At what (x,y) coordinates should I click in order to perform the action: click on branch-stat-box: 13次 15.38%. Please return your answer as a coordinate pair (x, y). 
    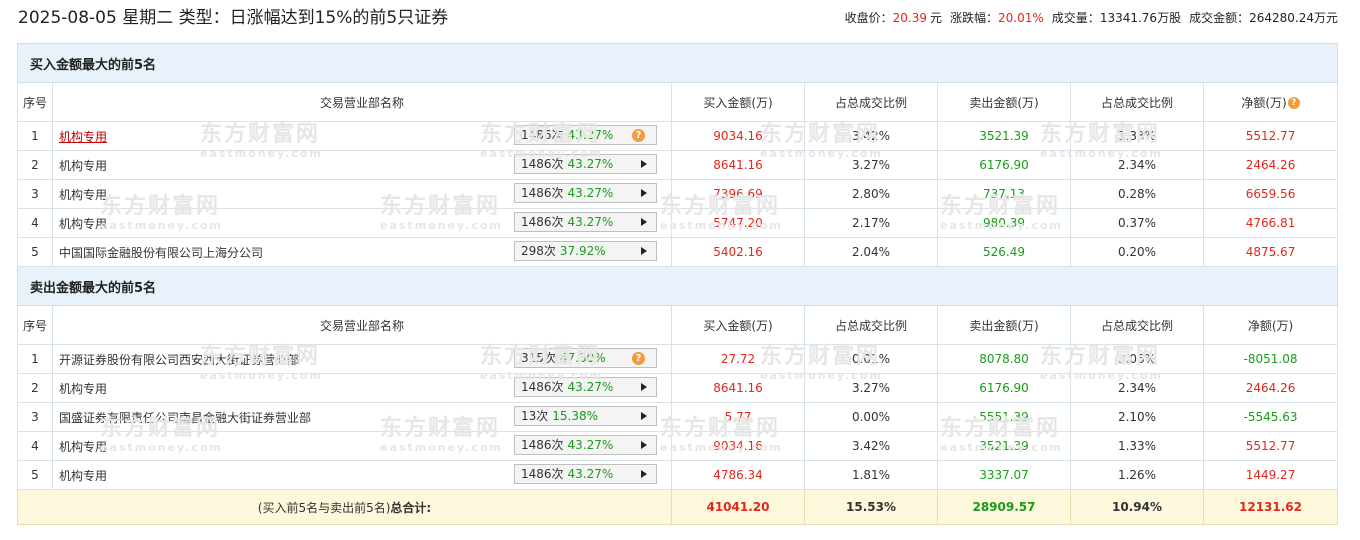
    Looking at the image, I should click on (585, 416).